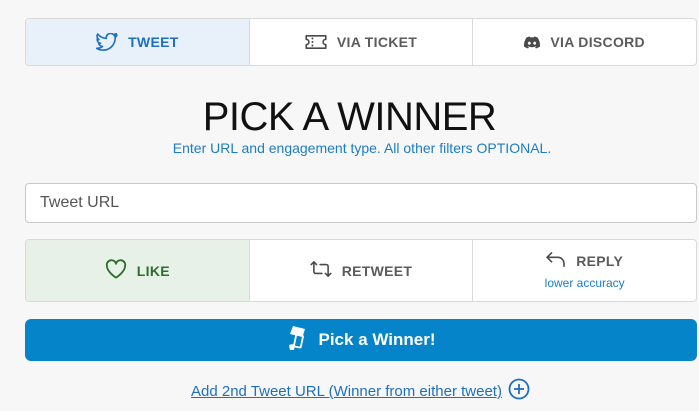 The image size is (699, 411). I want to click on discord-icon, so click(532, 42).